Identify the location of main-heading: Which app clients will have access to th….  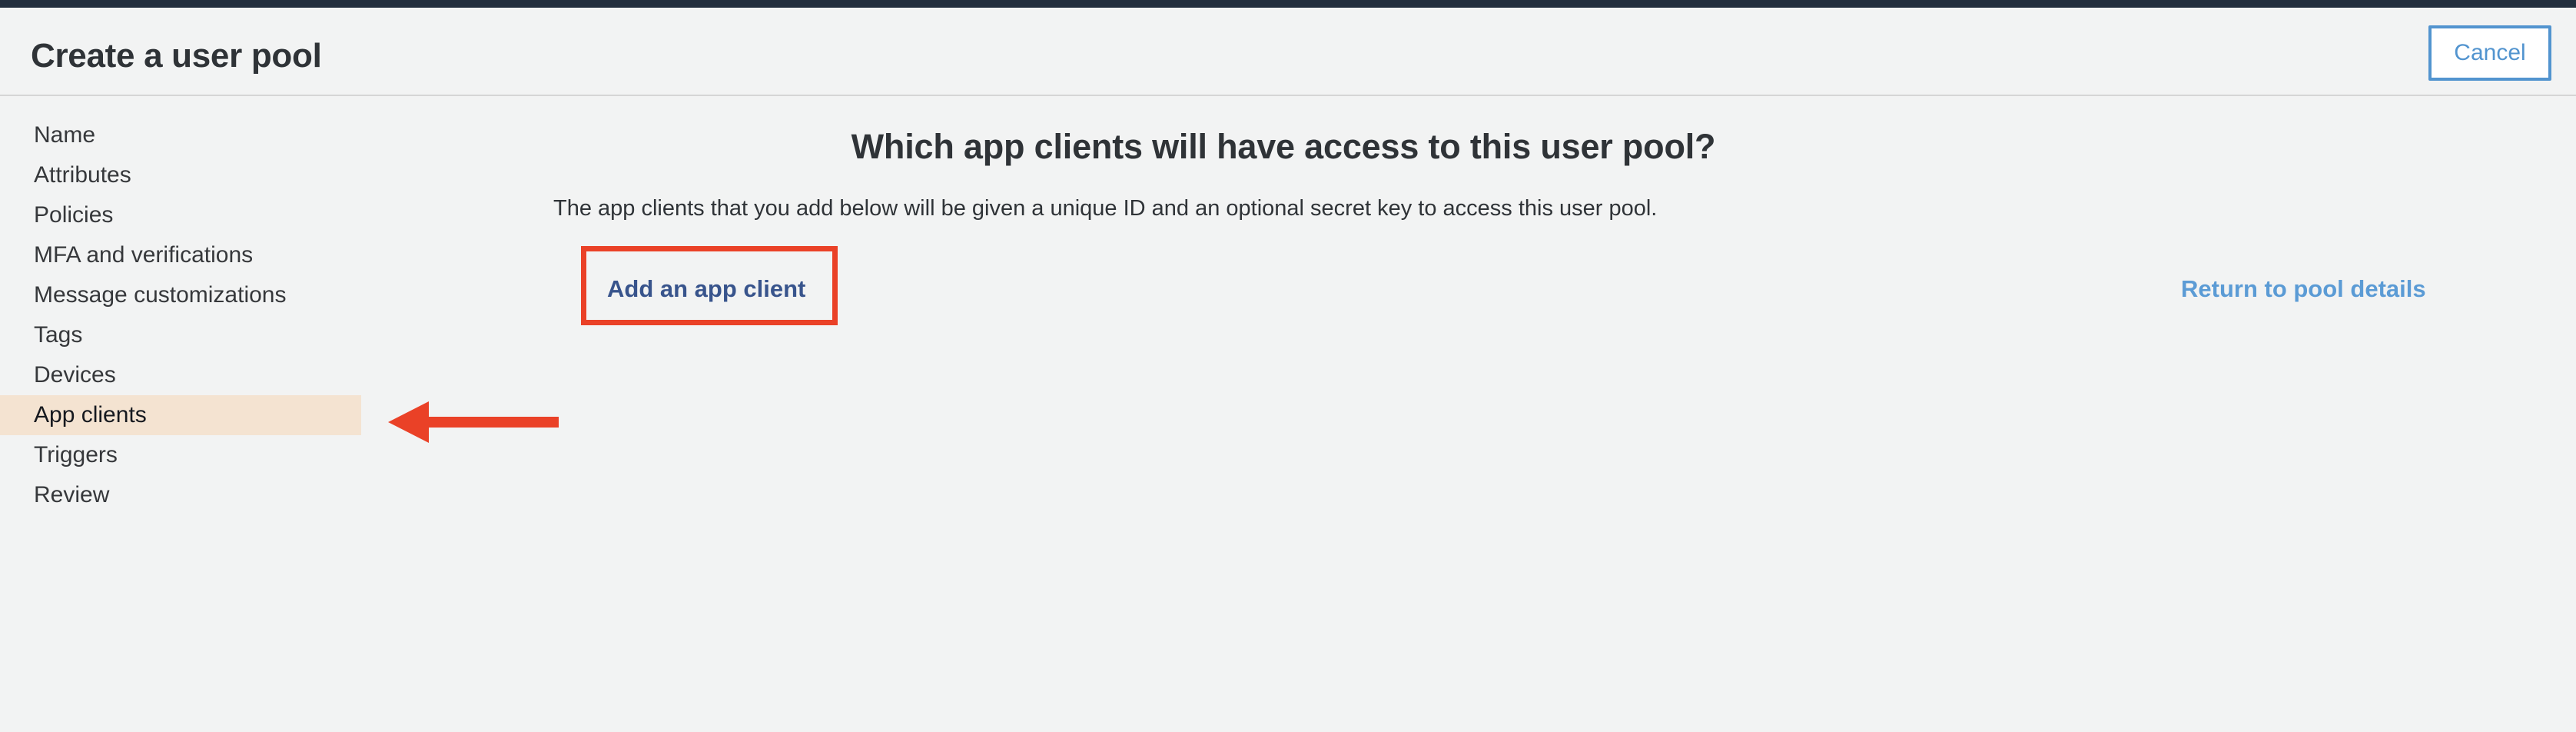
(1283, 146).